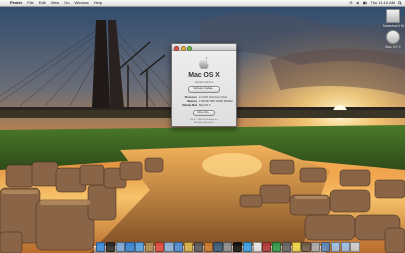 This screenshot has height=253, width=405. I want to click on window-titlebar, so click(204, 47).